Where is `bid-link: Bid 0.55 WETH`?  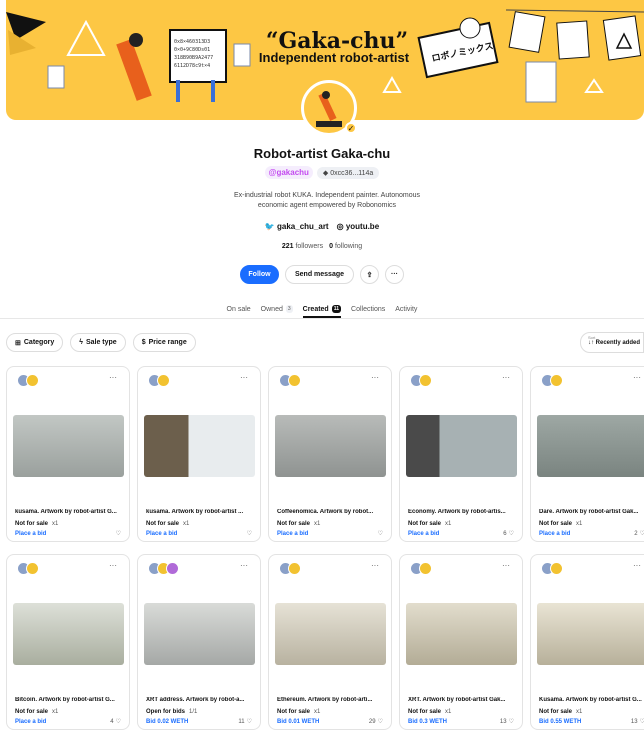 bid-link: Bid 0.55 WETH is located at coordinates (560, 722).